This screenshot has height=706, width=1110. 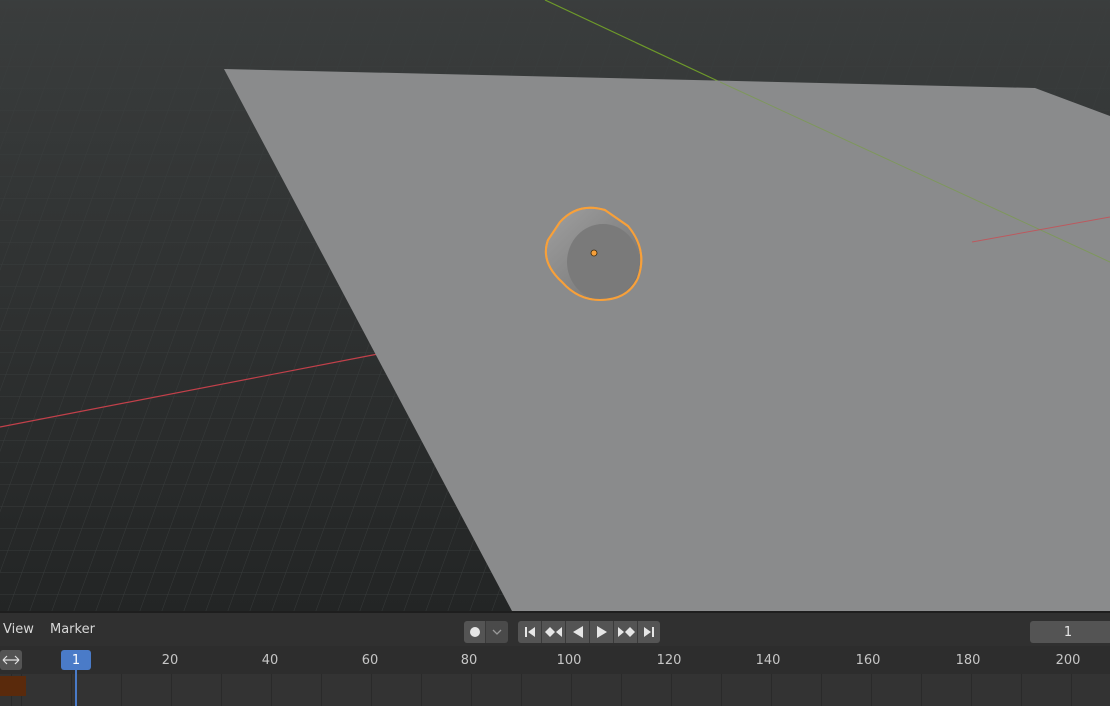 I want to click on scrub-arrows-icon, so click(x=11, y=660).